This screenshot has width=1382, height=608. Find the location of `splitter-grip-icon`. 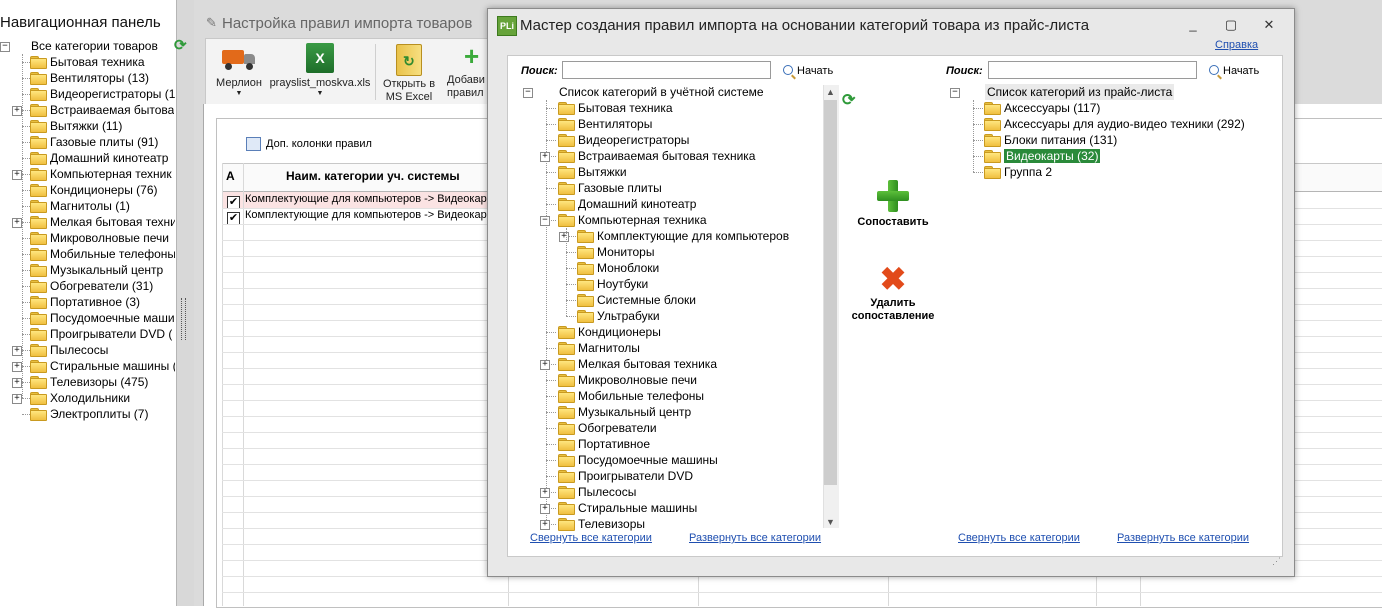

splitter-grip-icon is located at coordinates (183, 319).